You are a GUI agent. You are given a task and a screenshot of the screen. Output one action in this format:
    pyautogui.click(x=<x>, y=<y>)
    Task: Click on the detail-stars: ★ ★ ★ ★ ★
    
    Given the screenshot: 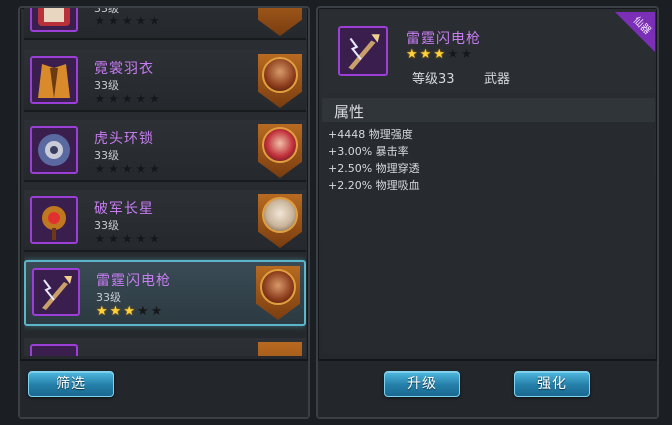 What is the action you would take?
    pyautogui.click(x=439, y=54)
    